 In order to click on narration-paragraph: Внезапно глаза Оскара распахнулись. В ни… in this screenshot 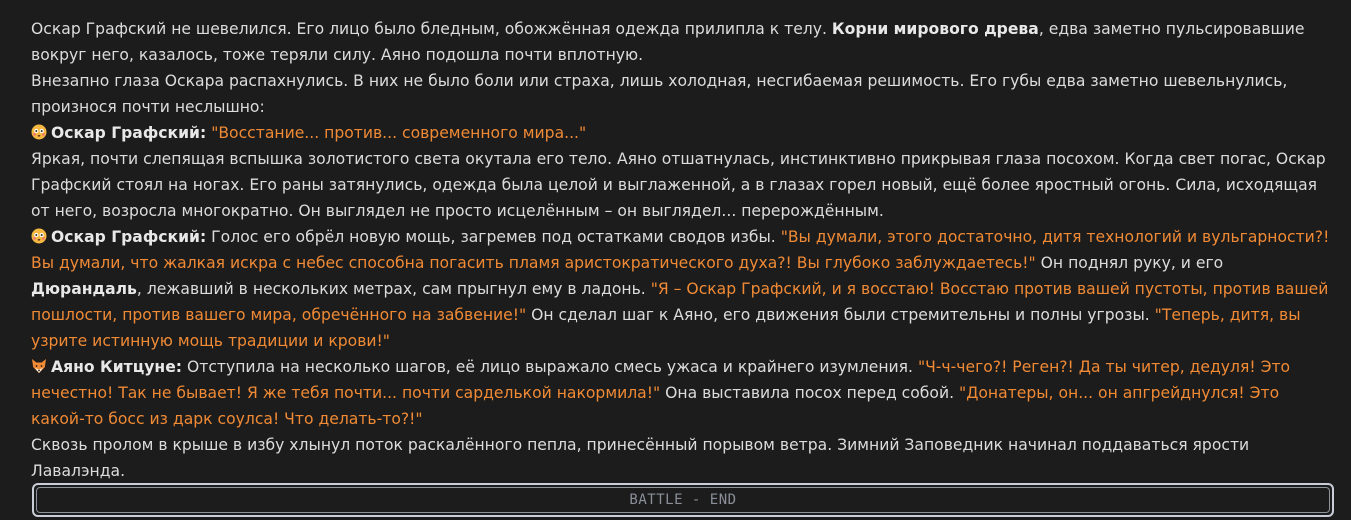, I will do `click(683, 94)`.